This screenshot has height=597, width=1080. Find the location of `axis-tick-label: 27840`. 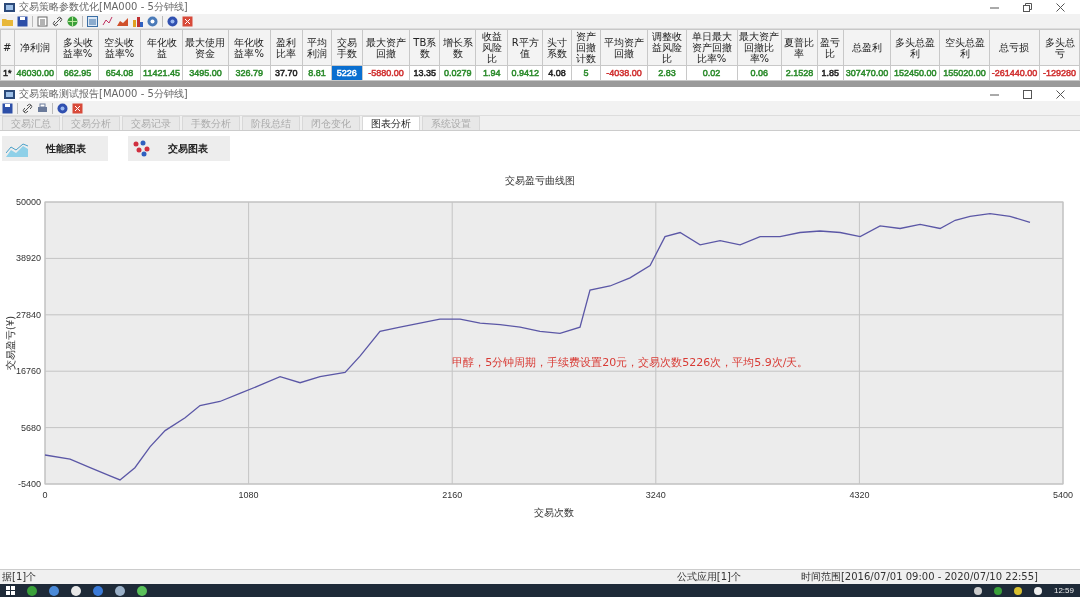

axis-tick-label: 27840 is located at coordinates (28, 314).